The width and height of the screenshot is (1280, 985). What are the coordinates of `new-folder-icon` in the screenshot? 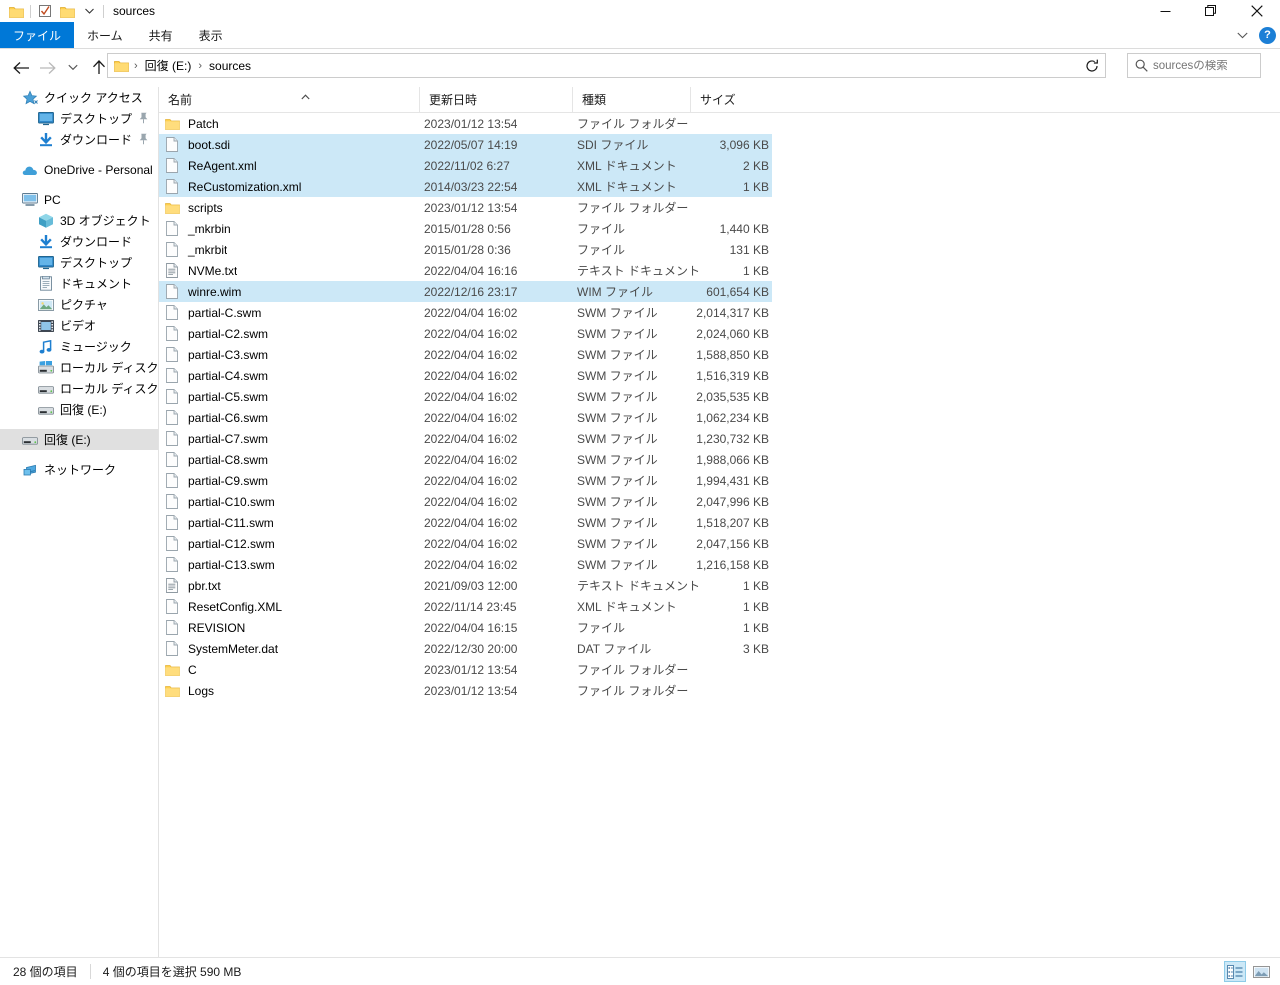 It's located at (67, 11).